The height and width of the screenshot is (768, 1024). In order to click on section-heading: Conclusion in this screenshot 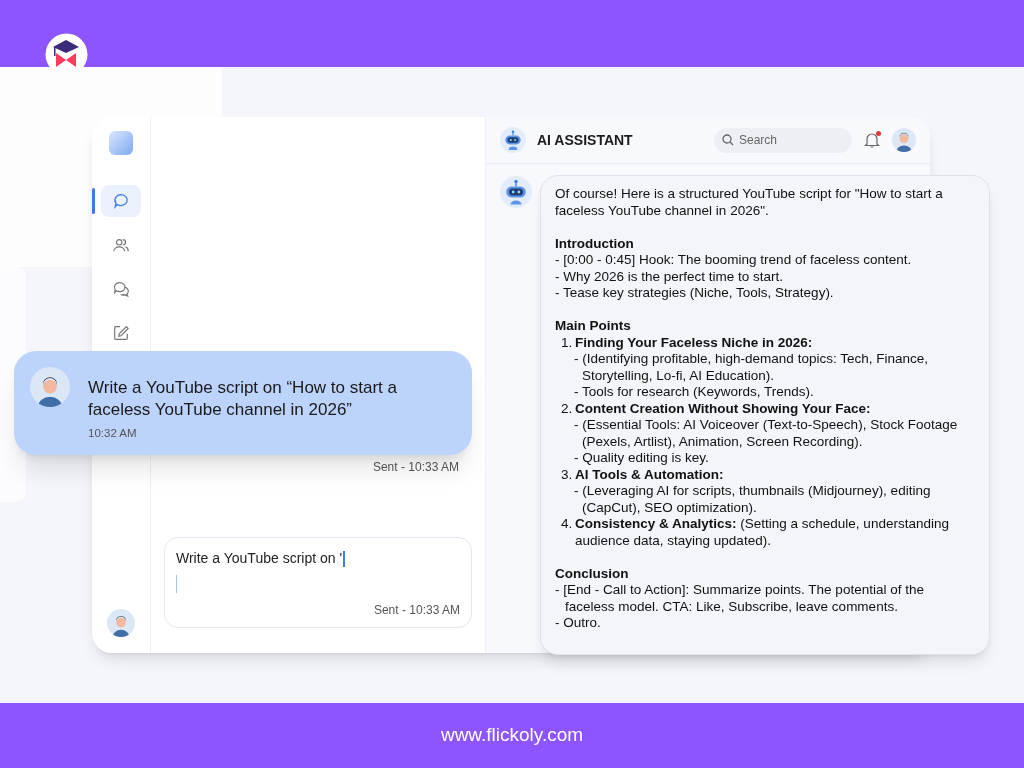, I will do `click(592, 573)`.